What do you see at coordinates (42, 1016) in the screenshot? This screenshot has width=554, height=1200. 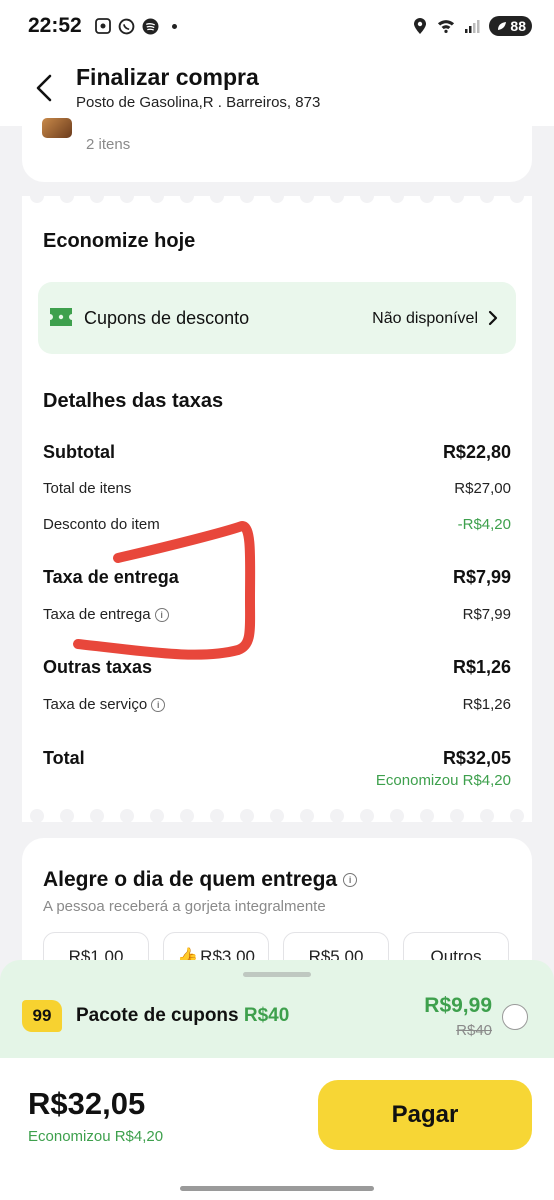 I see `brand-99-badge: 99` at bounding box center [42, 1016].